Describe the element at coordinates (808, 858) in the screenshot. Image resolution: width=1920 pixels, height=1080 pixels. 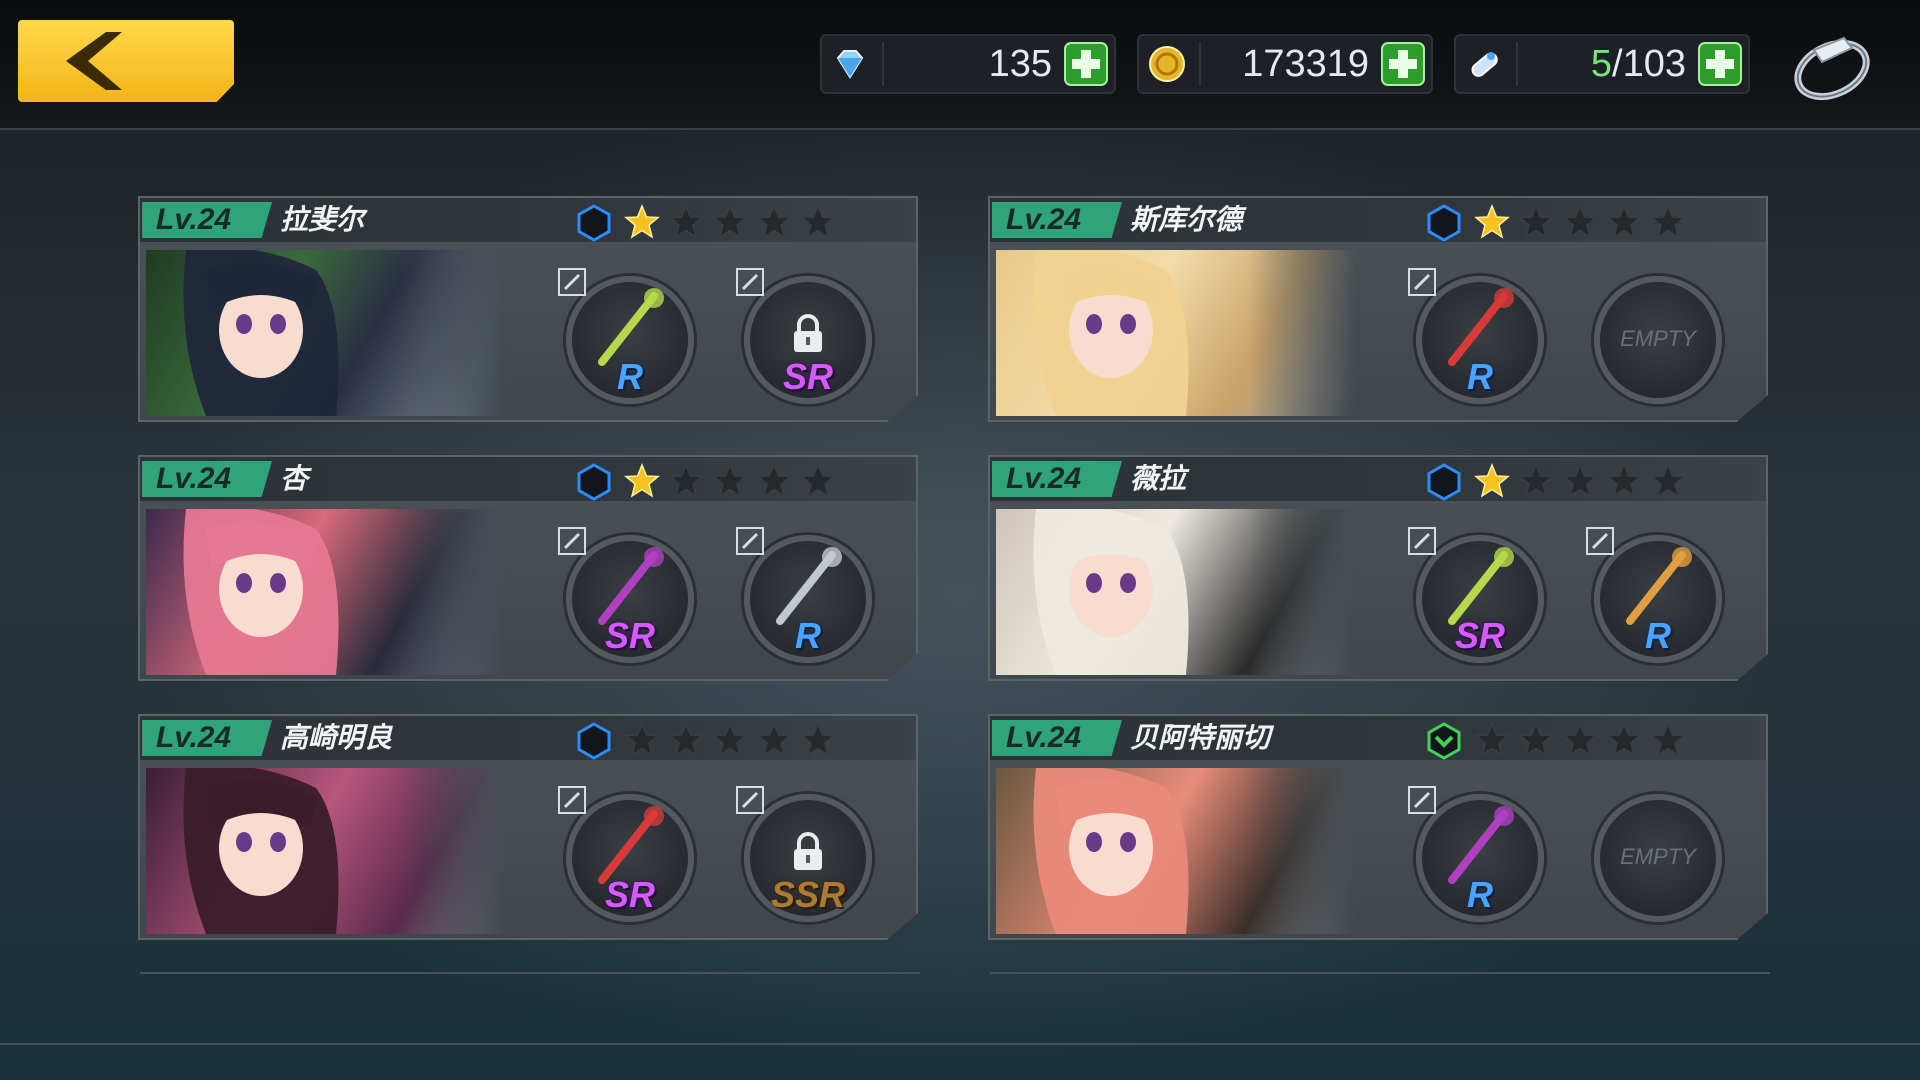
I see `equipment-slot: SSR` at that location.